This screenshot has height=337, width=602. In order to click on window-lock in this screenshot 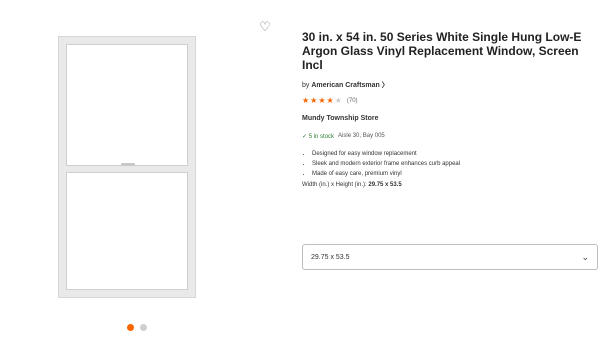, I will do `click(128, 164)`.